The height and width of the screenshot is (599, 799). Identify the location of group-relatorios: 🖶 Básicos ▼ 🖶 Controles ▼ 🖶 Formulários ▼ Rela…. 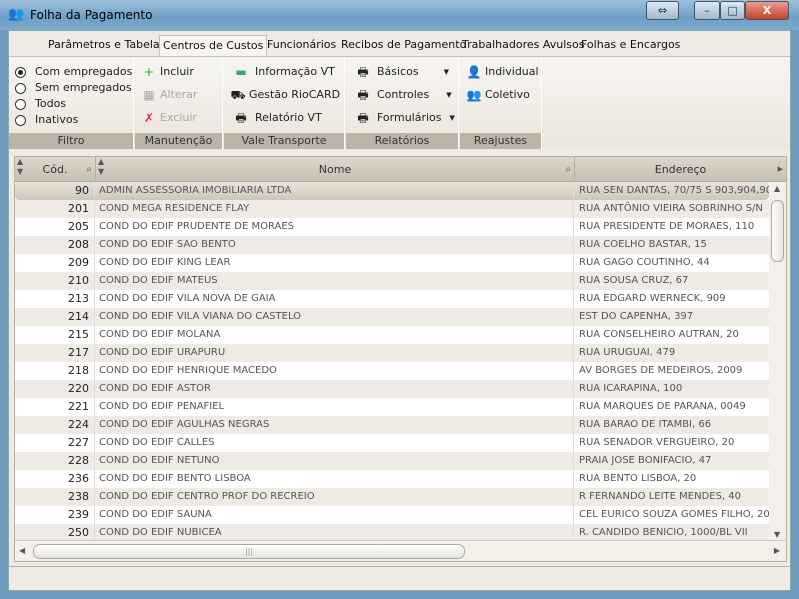
(402, 103).